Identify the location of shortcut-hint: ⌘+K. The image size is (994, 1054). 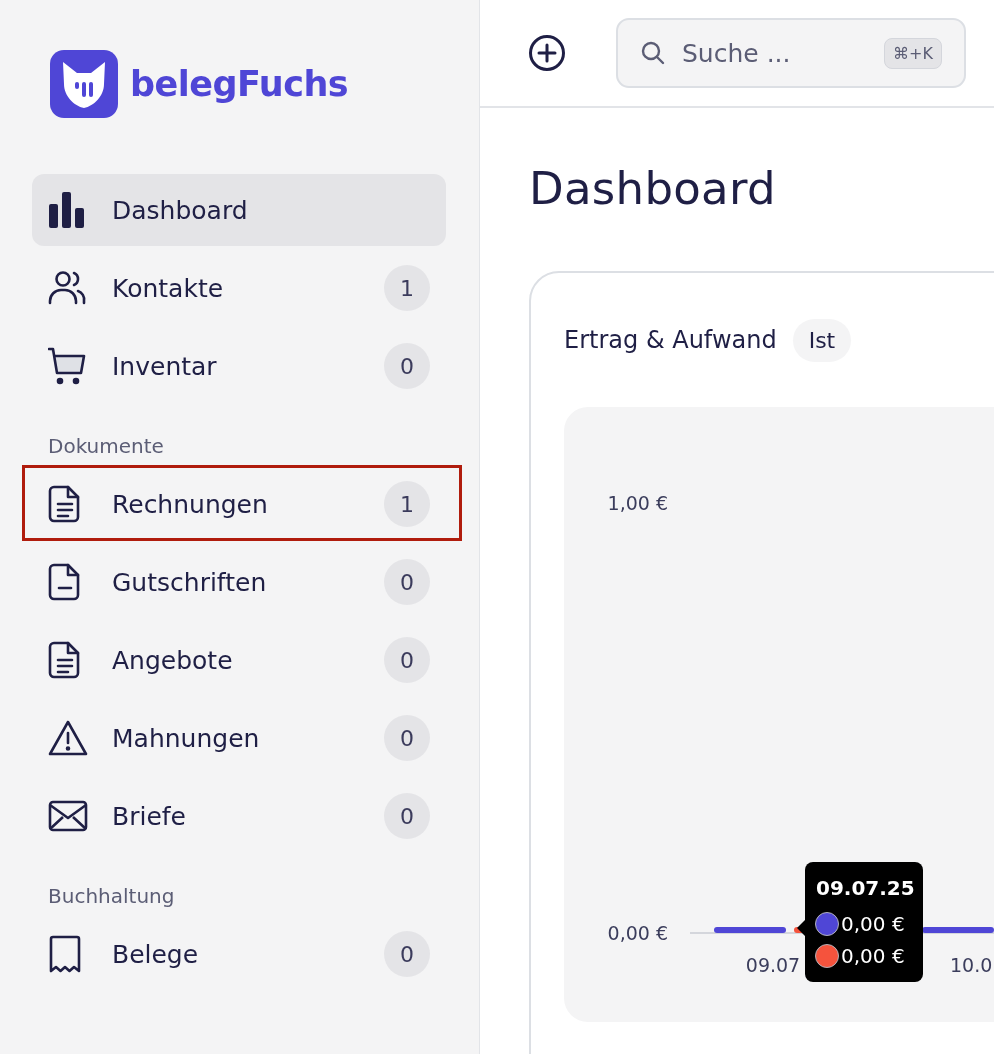
(913, 53).